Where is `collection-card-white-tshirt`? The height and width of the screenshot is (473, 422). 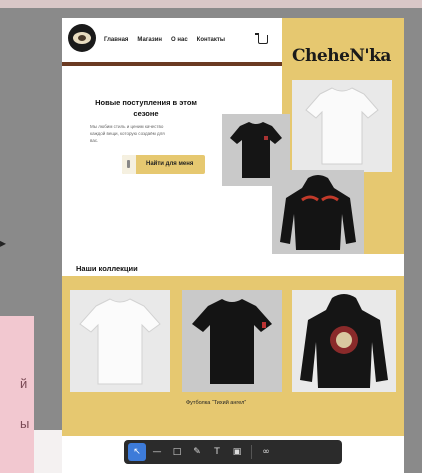
collection-card-white-tshirt is located at coordinates (120, 341).